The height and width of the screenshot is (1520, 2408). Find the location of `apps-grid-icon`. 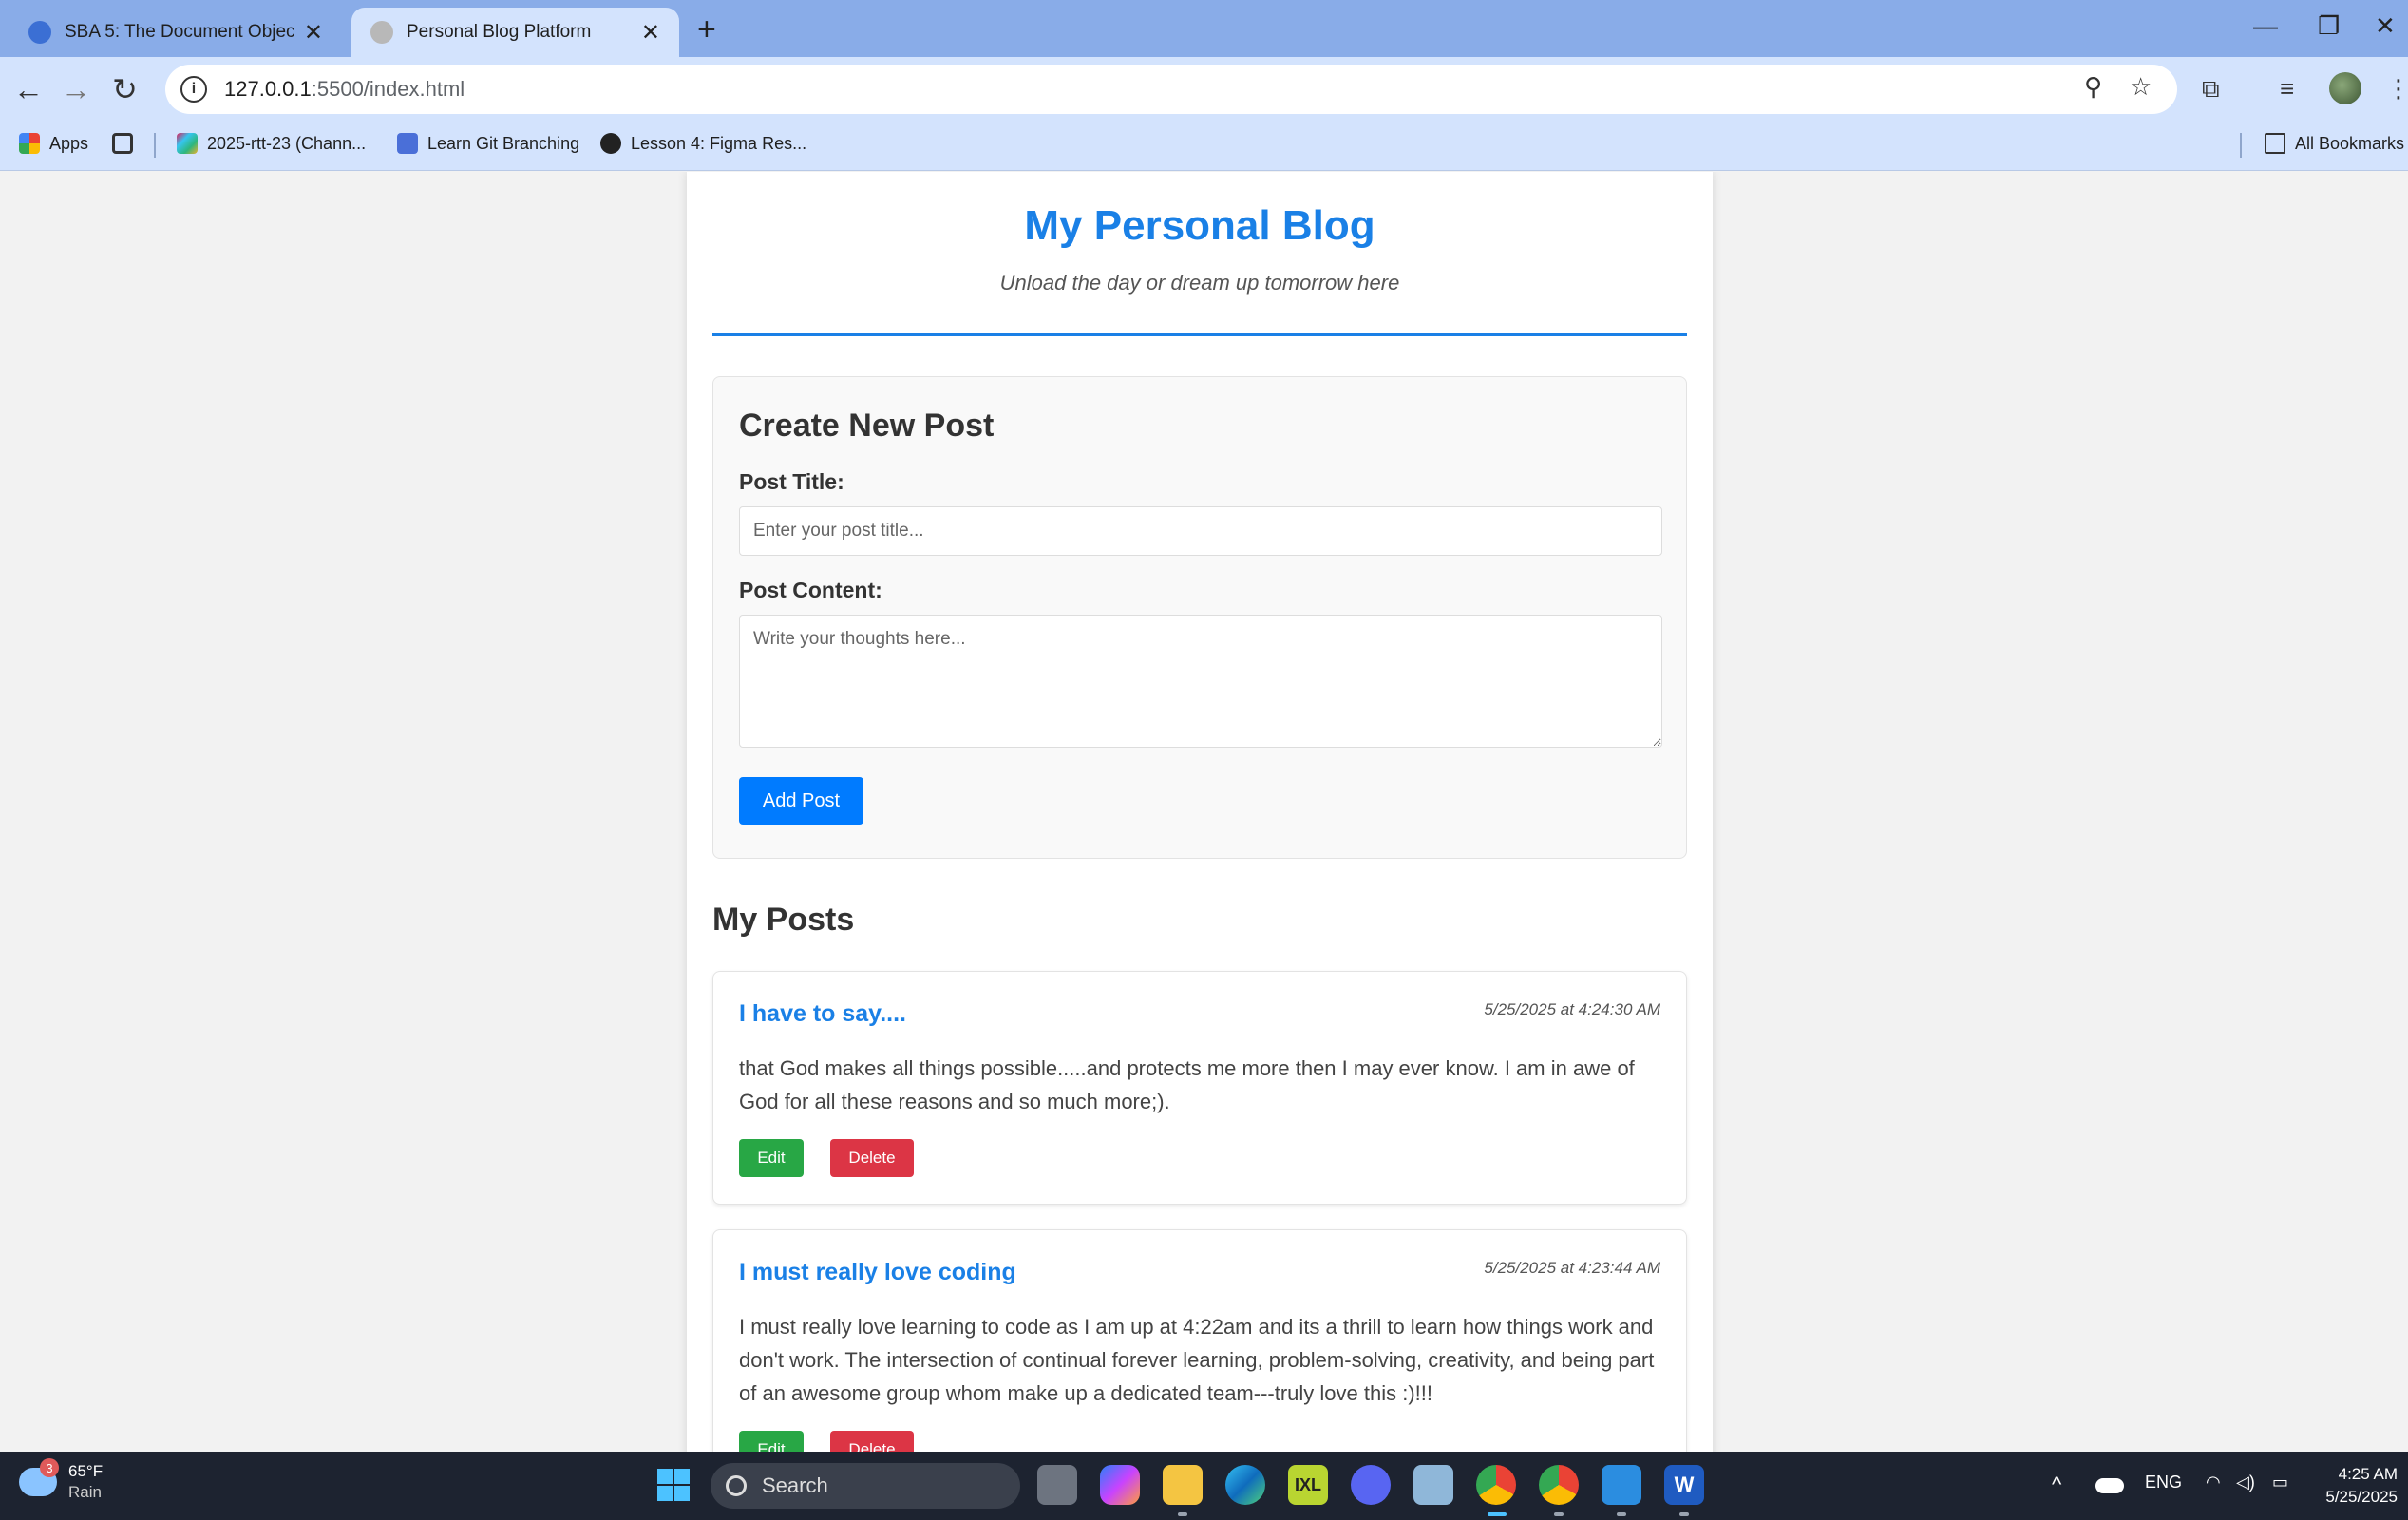

apps-grid-icon is located at coordinates (30, 143).